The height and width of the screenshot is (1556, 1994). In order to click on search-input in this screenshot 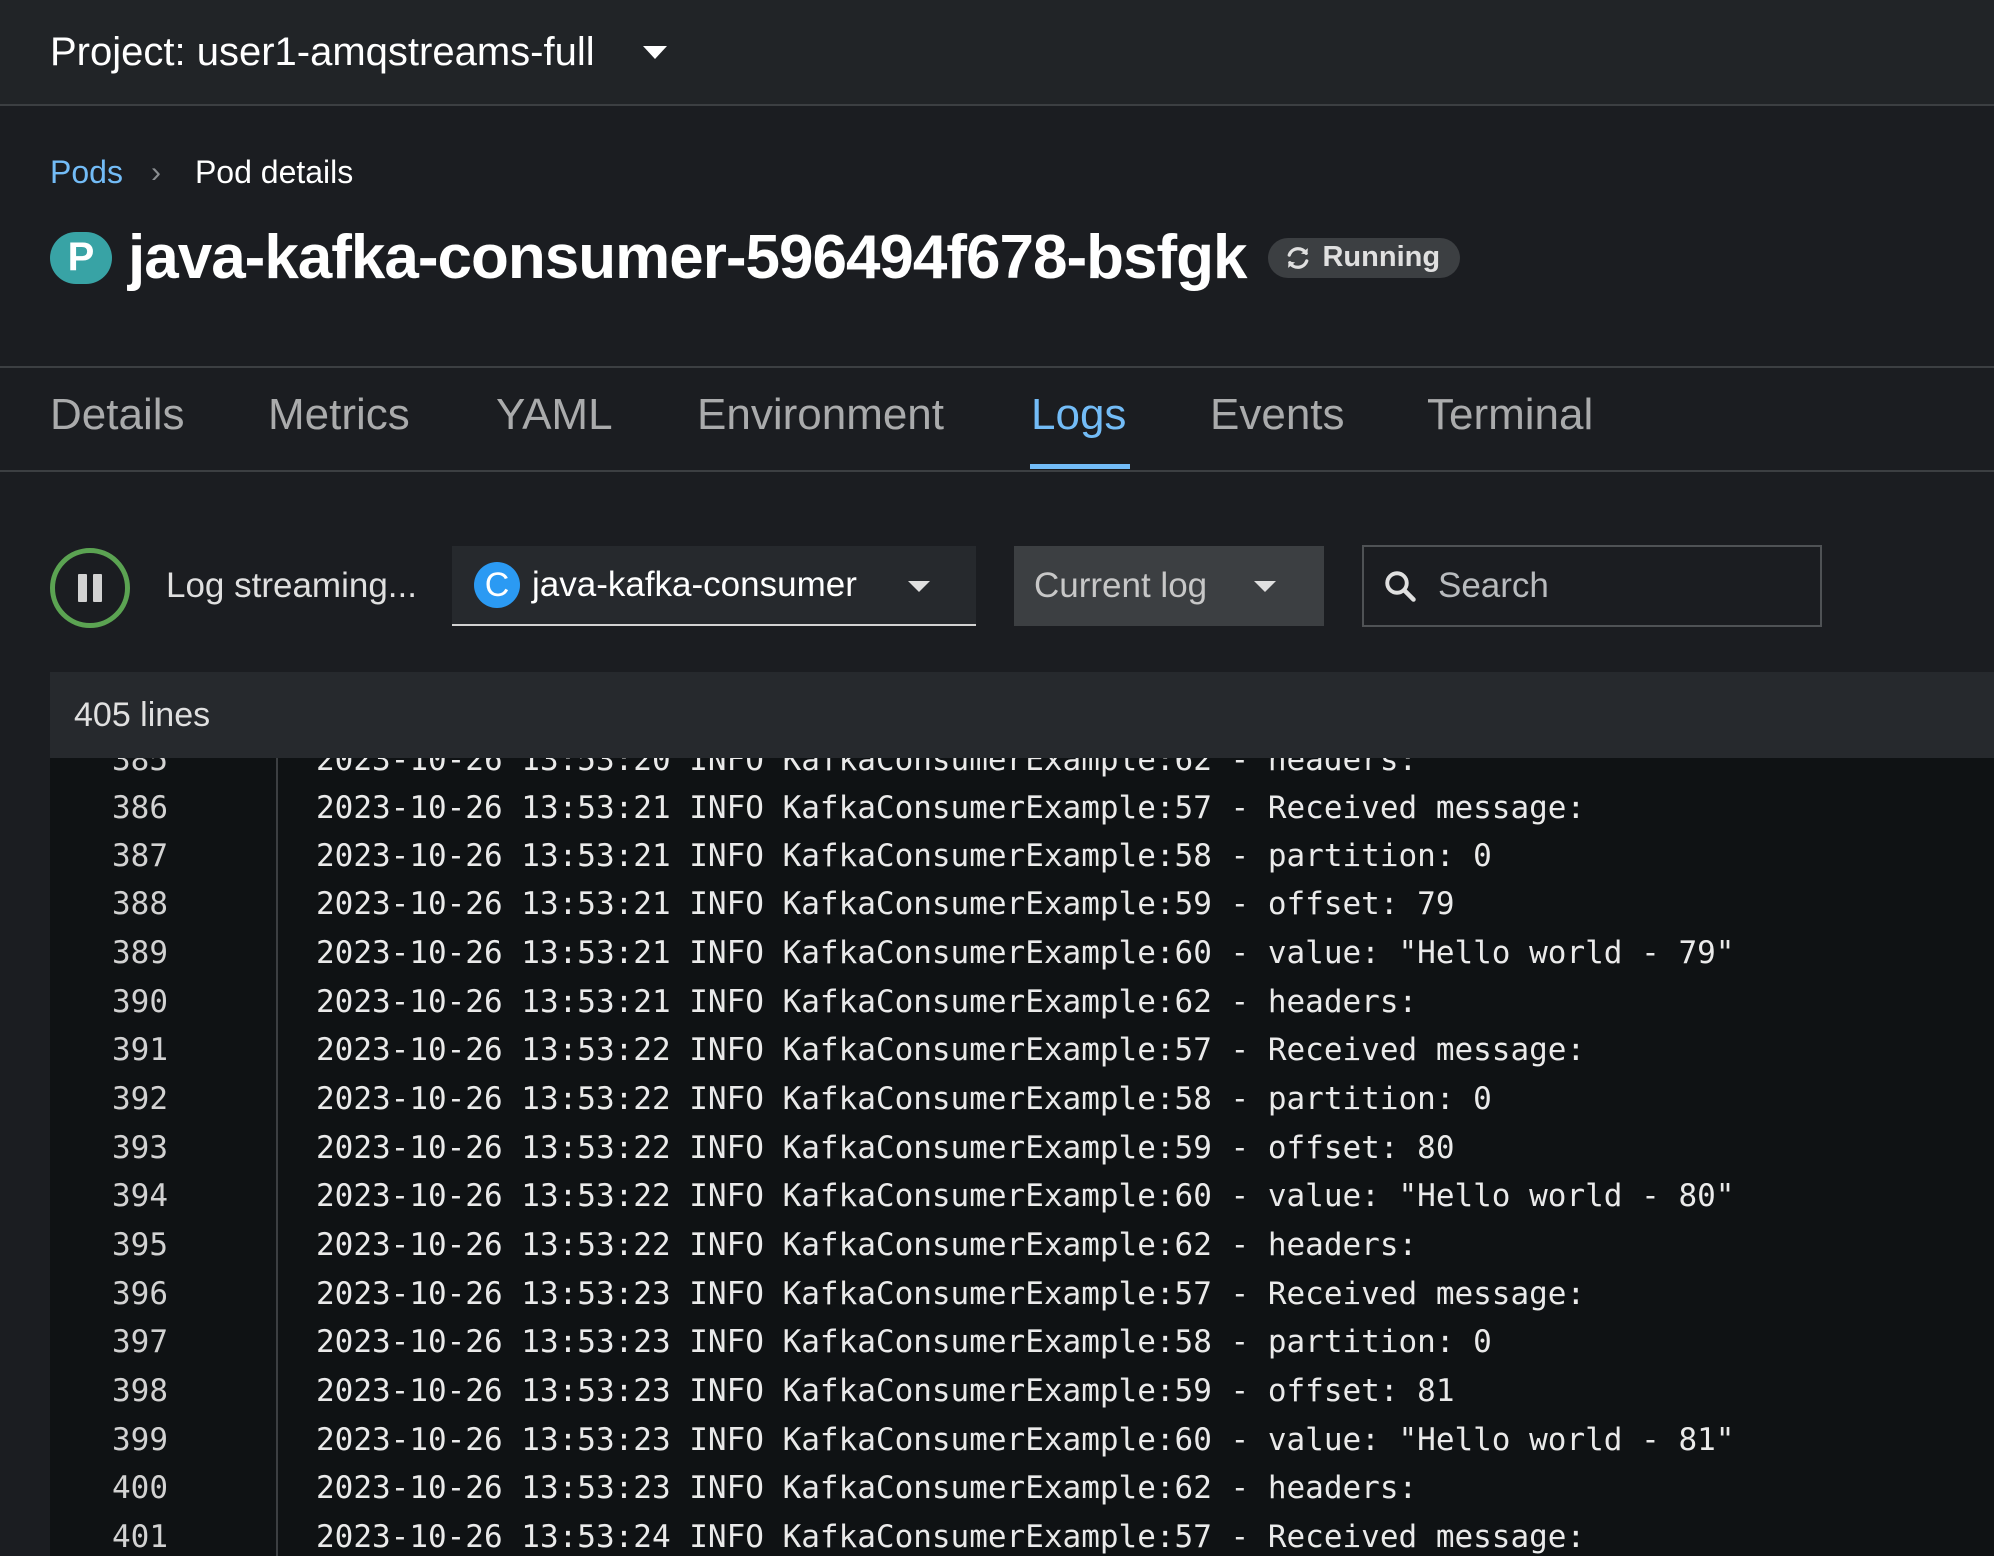, I will do `click(1613, 586)`.